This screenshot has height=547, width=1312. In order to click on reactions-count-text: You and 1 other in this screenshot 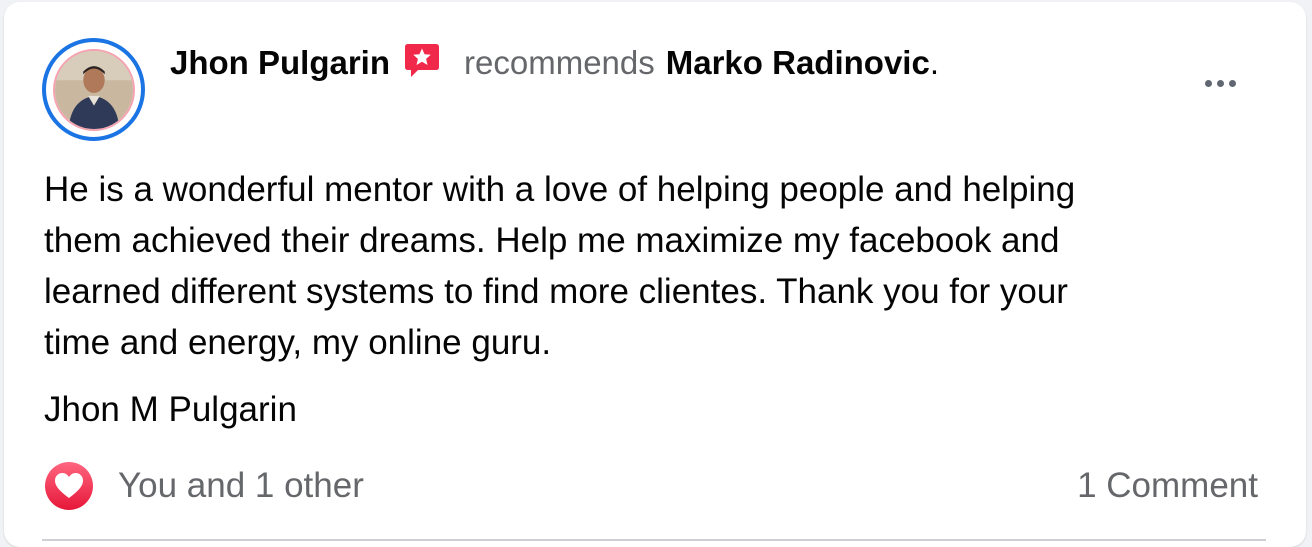, I will do `click(241, 485)`.